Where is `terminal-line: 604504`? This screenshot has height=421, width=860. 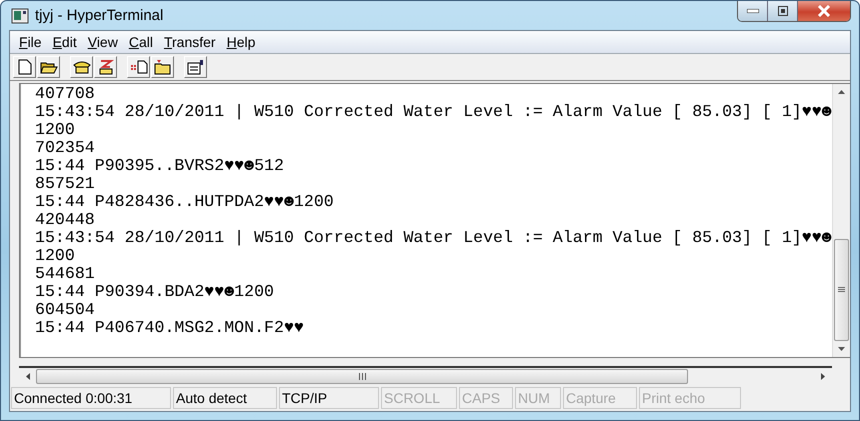
terminal-line: 604504 is located at coordinates (65, 310).